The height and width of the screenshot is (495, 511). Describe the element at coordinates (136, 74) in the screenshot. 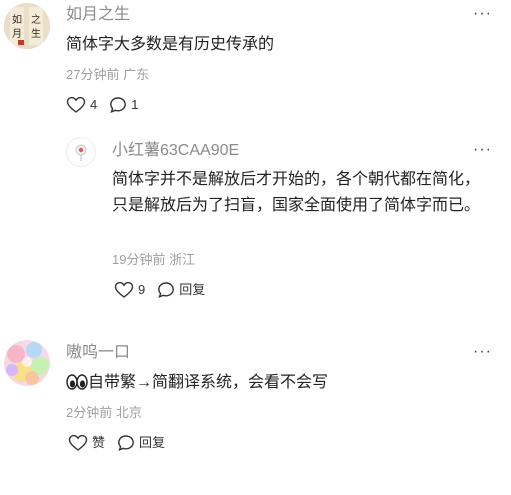

I see `comment-location: 广东` at that location.